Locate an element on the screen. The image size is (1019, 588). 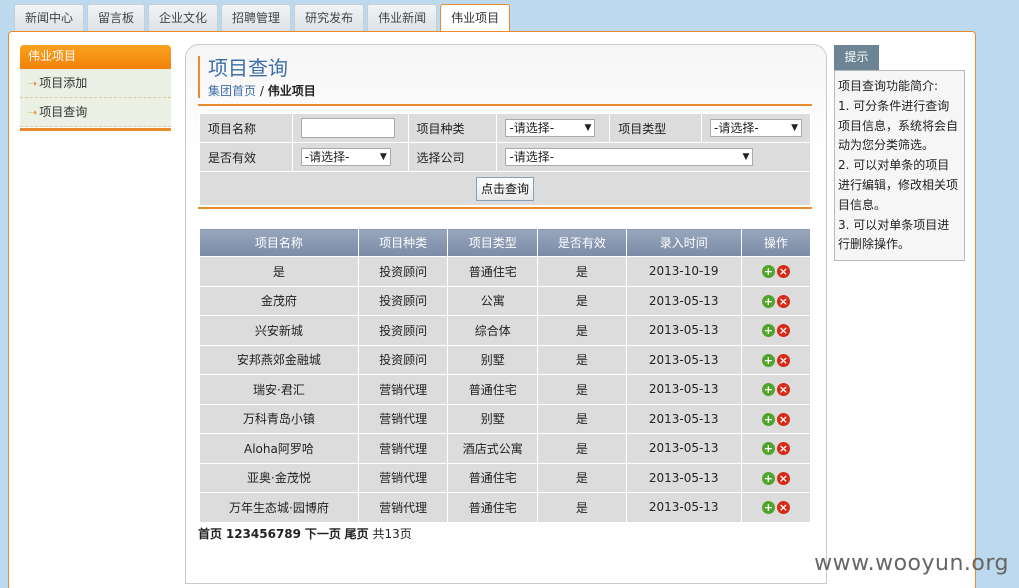
valid-label: 是否有效 is located at coordinates (246, 157).